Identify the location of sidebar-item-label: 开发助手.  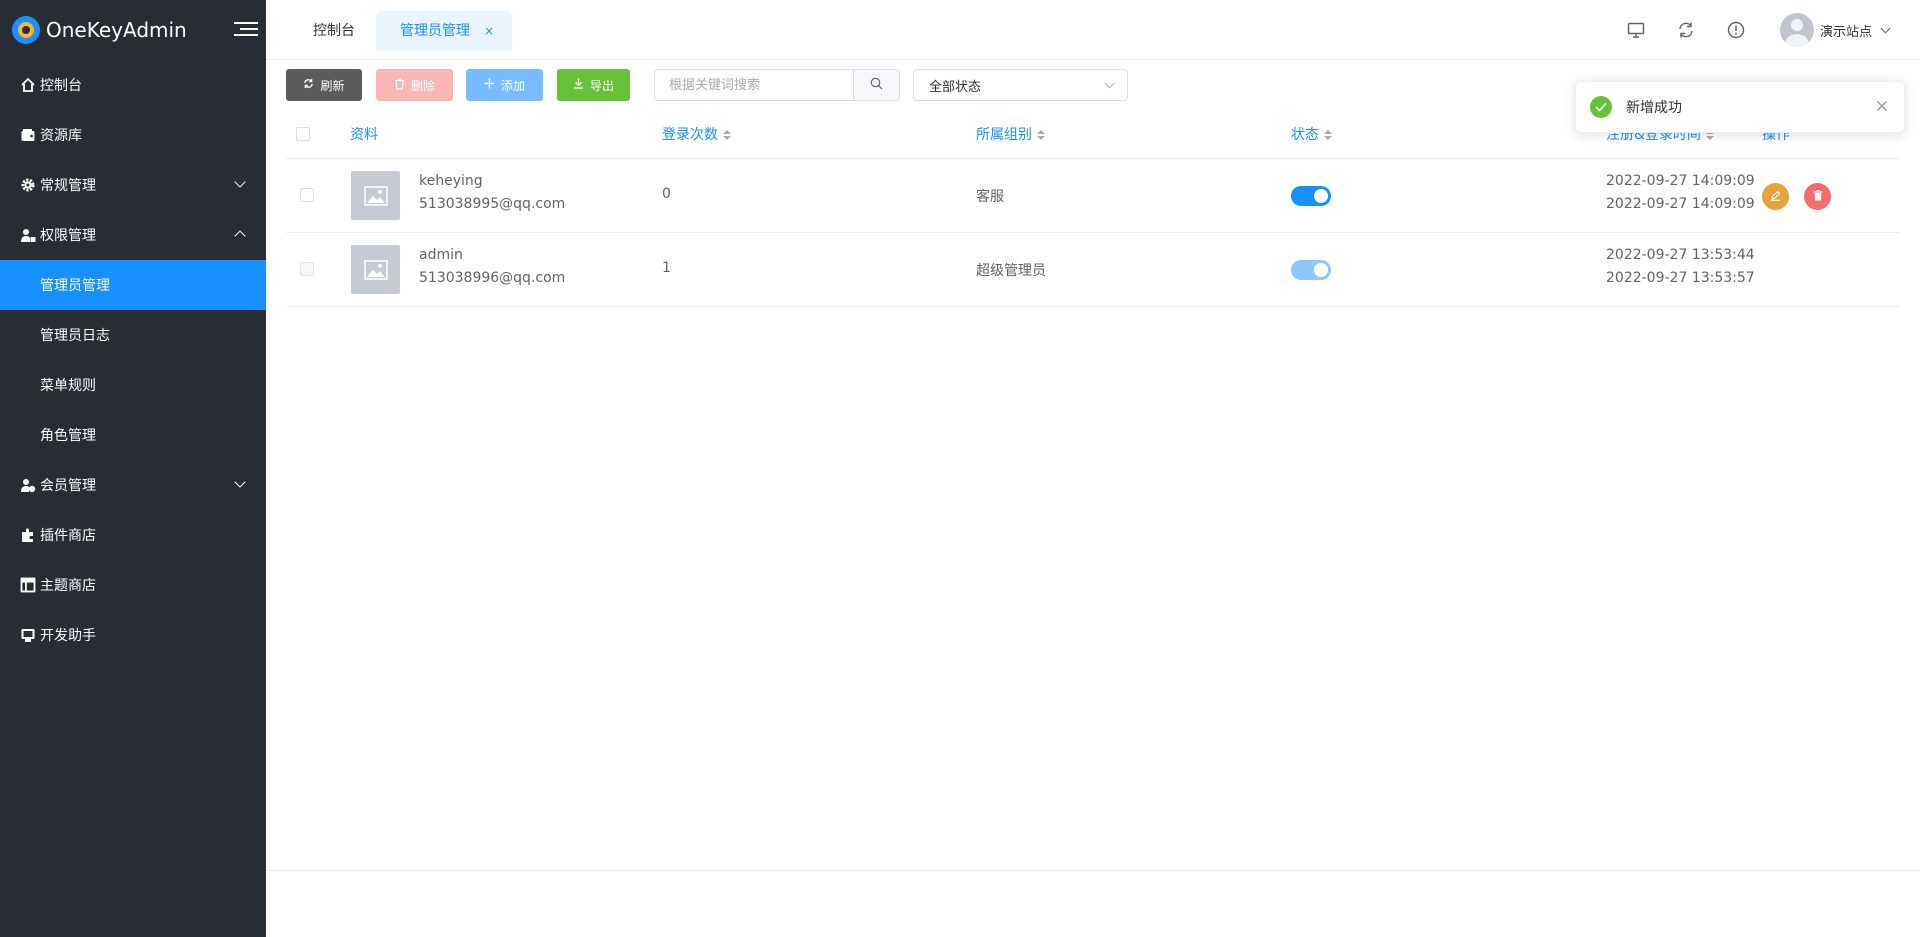
(68, 636).